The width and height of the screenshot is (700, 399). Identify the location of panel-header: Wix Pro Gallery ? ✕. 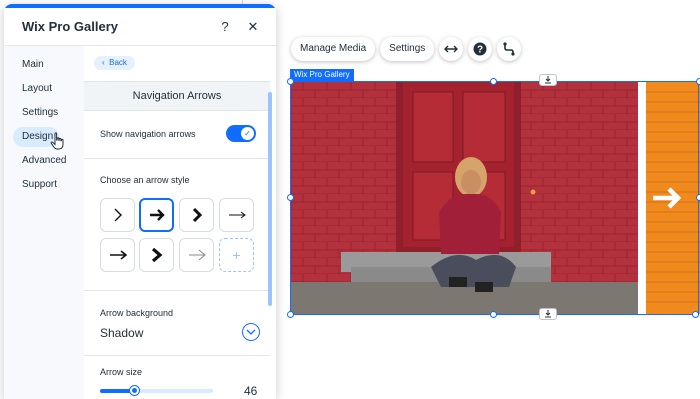
(140, 27).